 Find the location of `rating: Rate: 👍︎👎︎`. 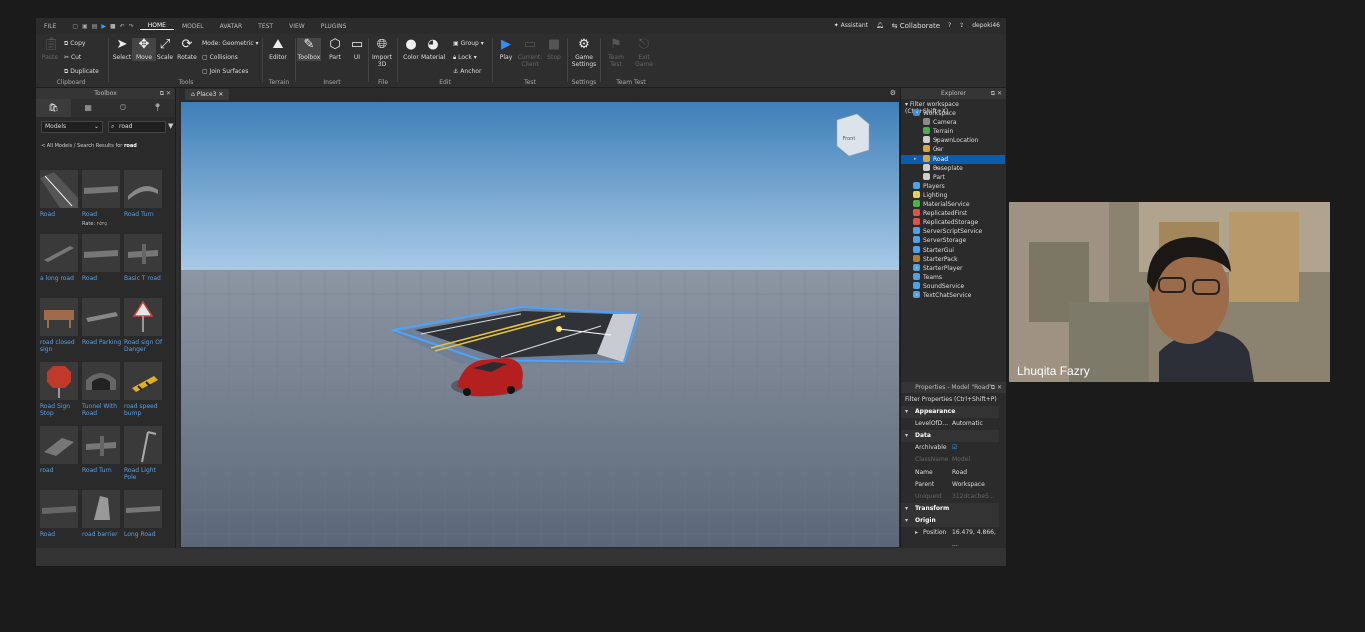

rating: Rate: 👍︎👎︎ is located at coordinates (94, 224).